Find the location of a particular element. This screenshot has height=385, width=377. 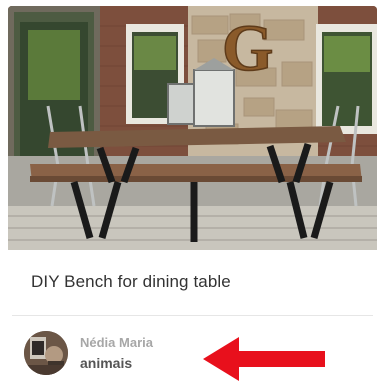

board-name: animais is located at coordinates (106, 363).